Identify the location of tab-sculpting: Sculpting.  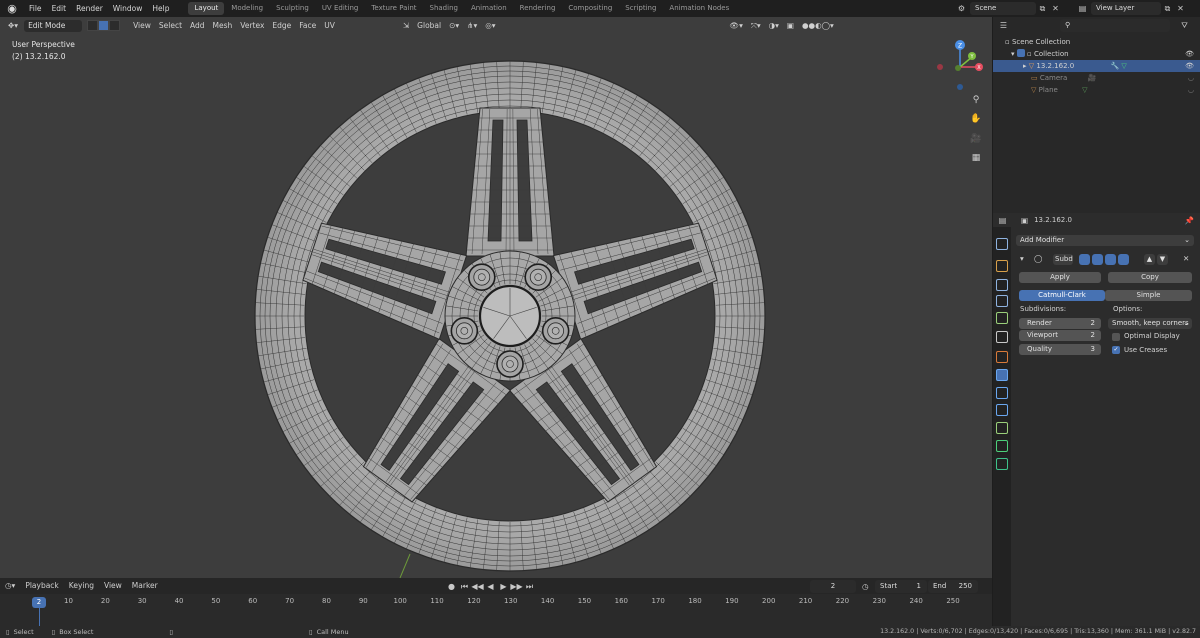
(292, 8).